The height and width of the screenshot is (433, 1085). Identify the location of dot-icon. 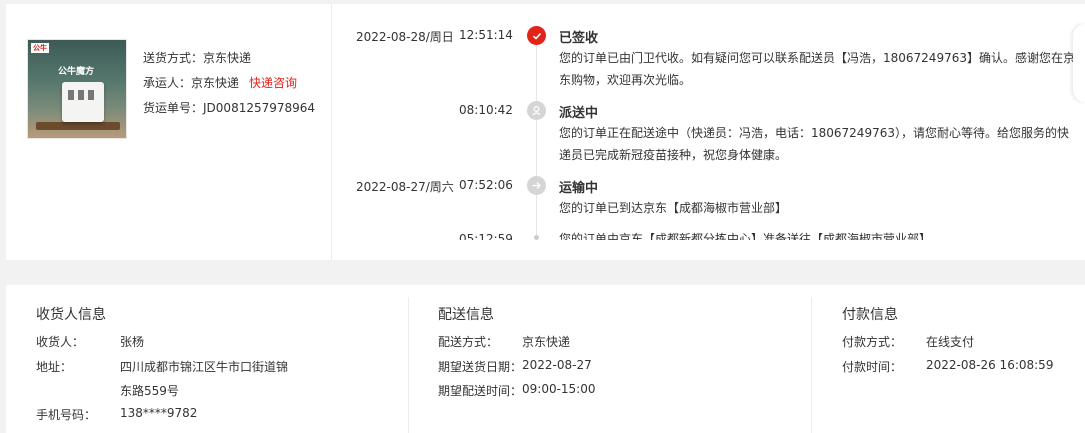
(536, 237).